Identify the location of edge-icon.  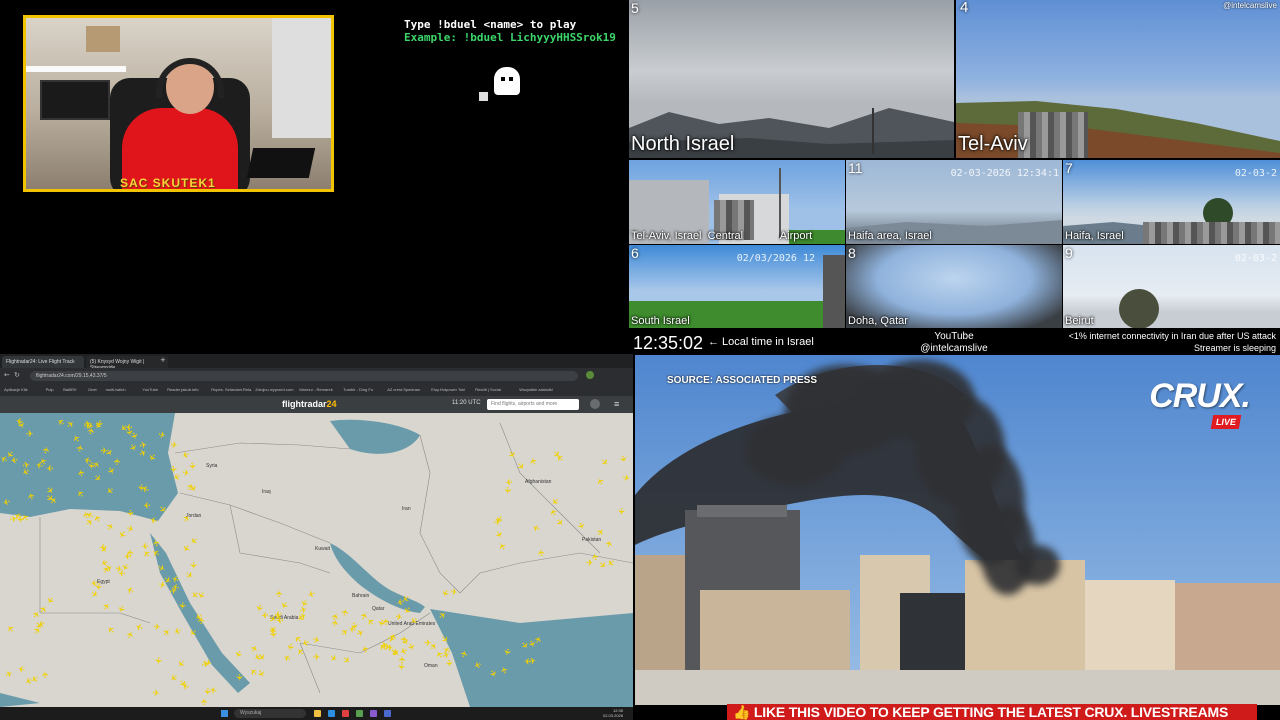
(331, 713).